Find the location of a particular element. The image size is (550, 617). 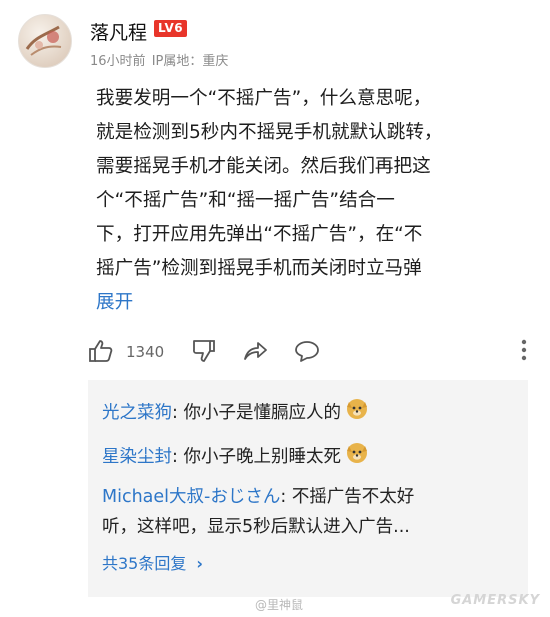

reply-text: 你小子是懂膈应人的 is located at coordinates (262, 413).